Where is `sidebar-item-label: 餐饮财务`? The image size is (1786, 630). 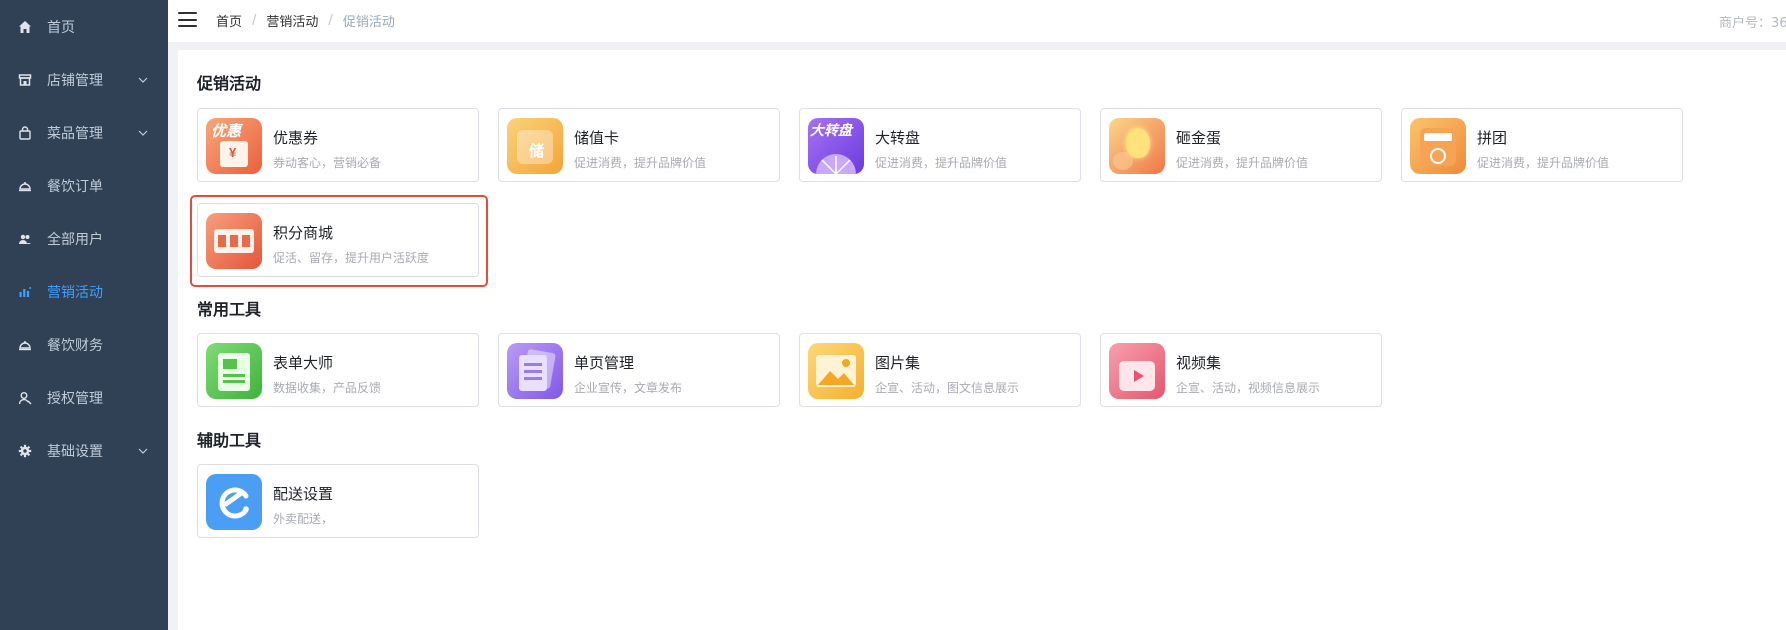 sidebar-item-label: 餐饮财务 is located at coordinates (75, 345).